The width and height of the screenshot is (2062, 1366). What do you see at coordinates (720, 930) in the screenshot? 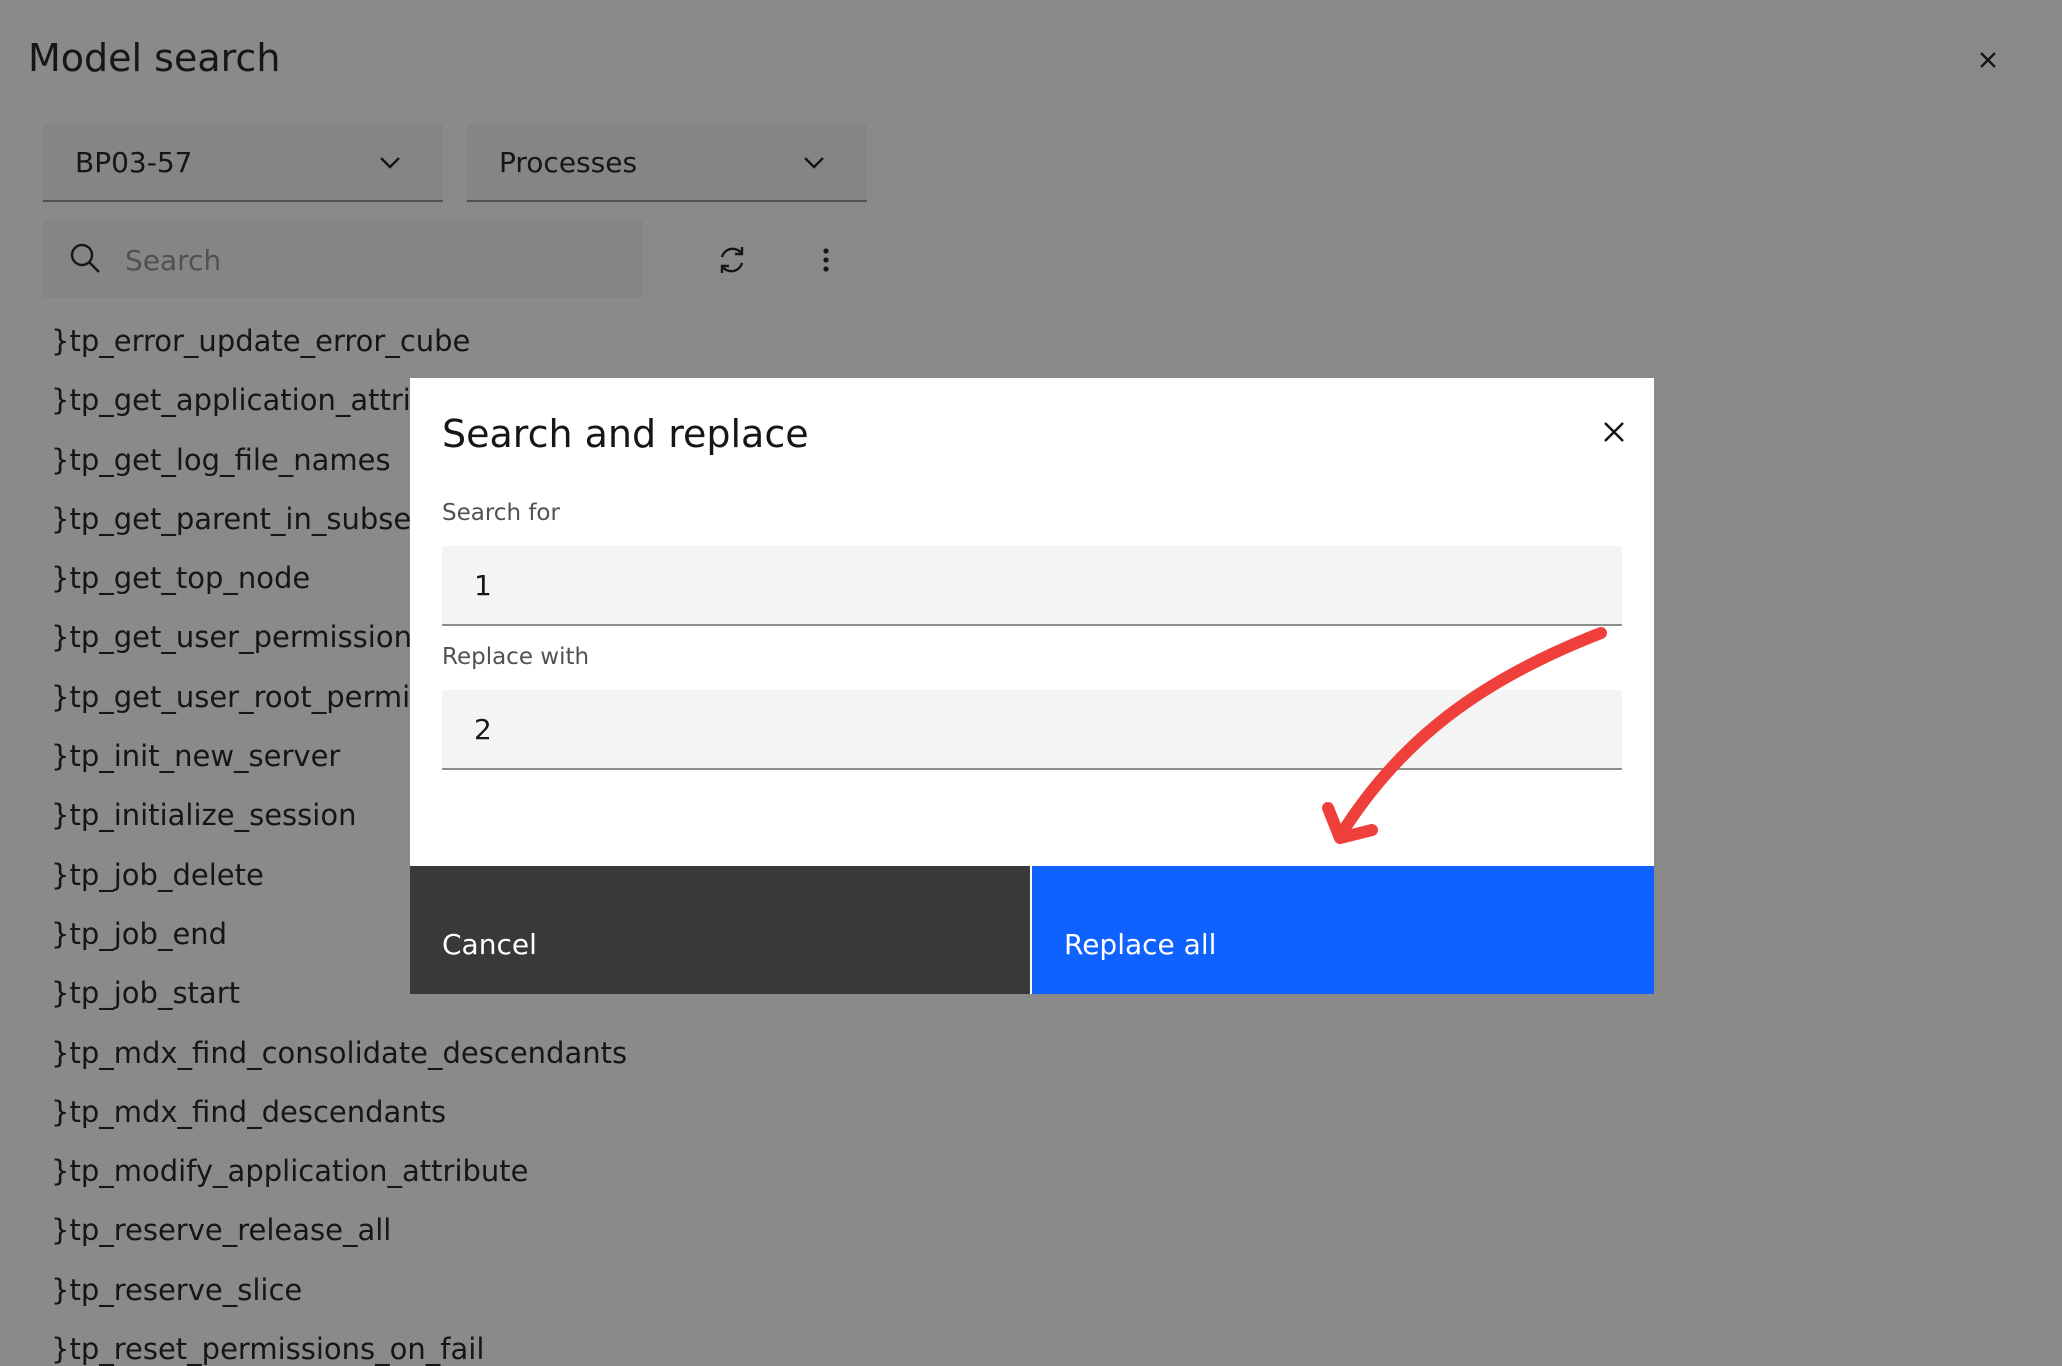
I see `cancel-button: Cancel` at bounding box center [720, 930].